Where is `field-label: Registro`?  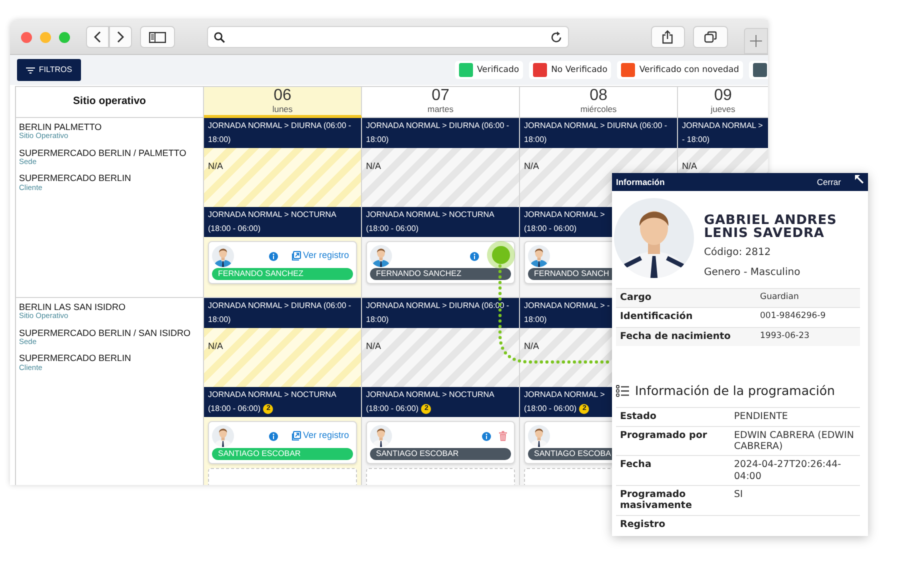
field-label: Registro is located at coordinates (643, 524).